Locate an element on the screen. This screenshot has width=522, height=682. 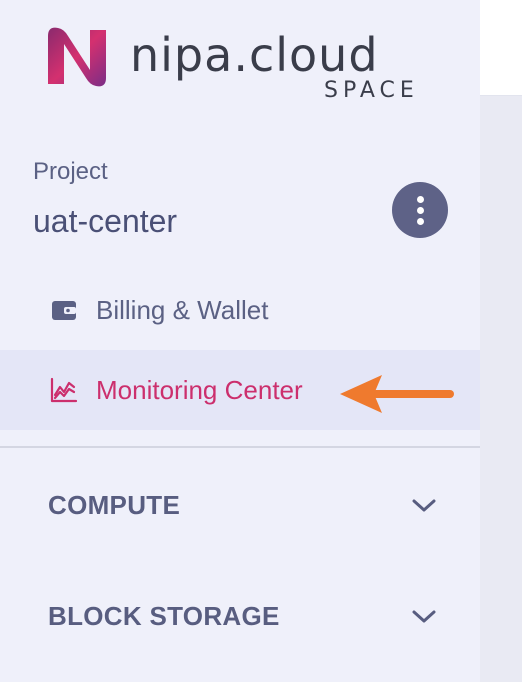
nipa-logo-mark is located at coordinates (77, 57).